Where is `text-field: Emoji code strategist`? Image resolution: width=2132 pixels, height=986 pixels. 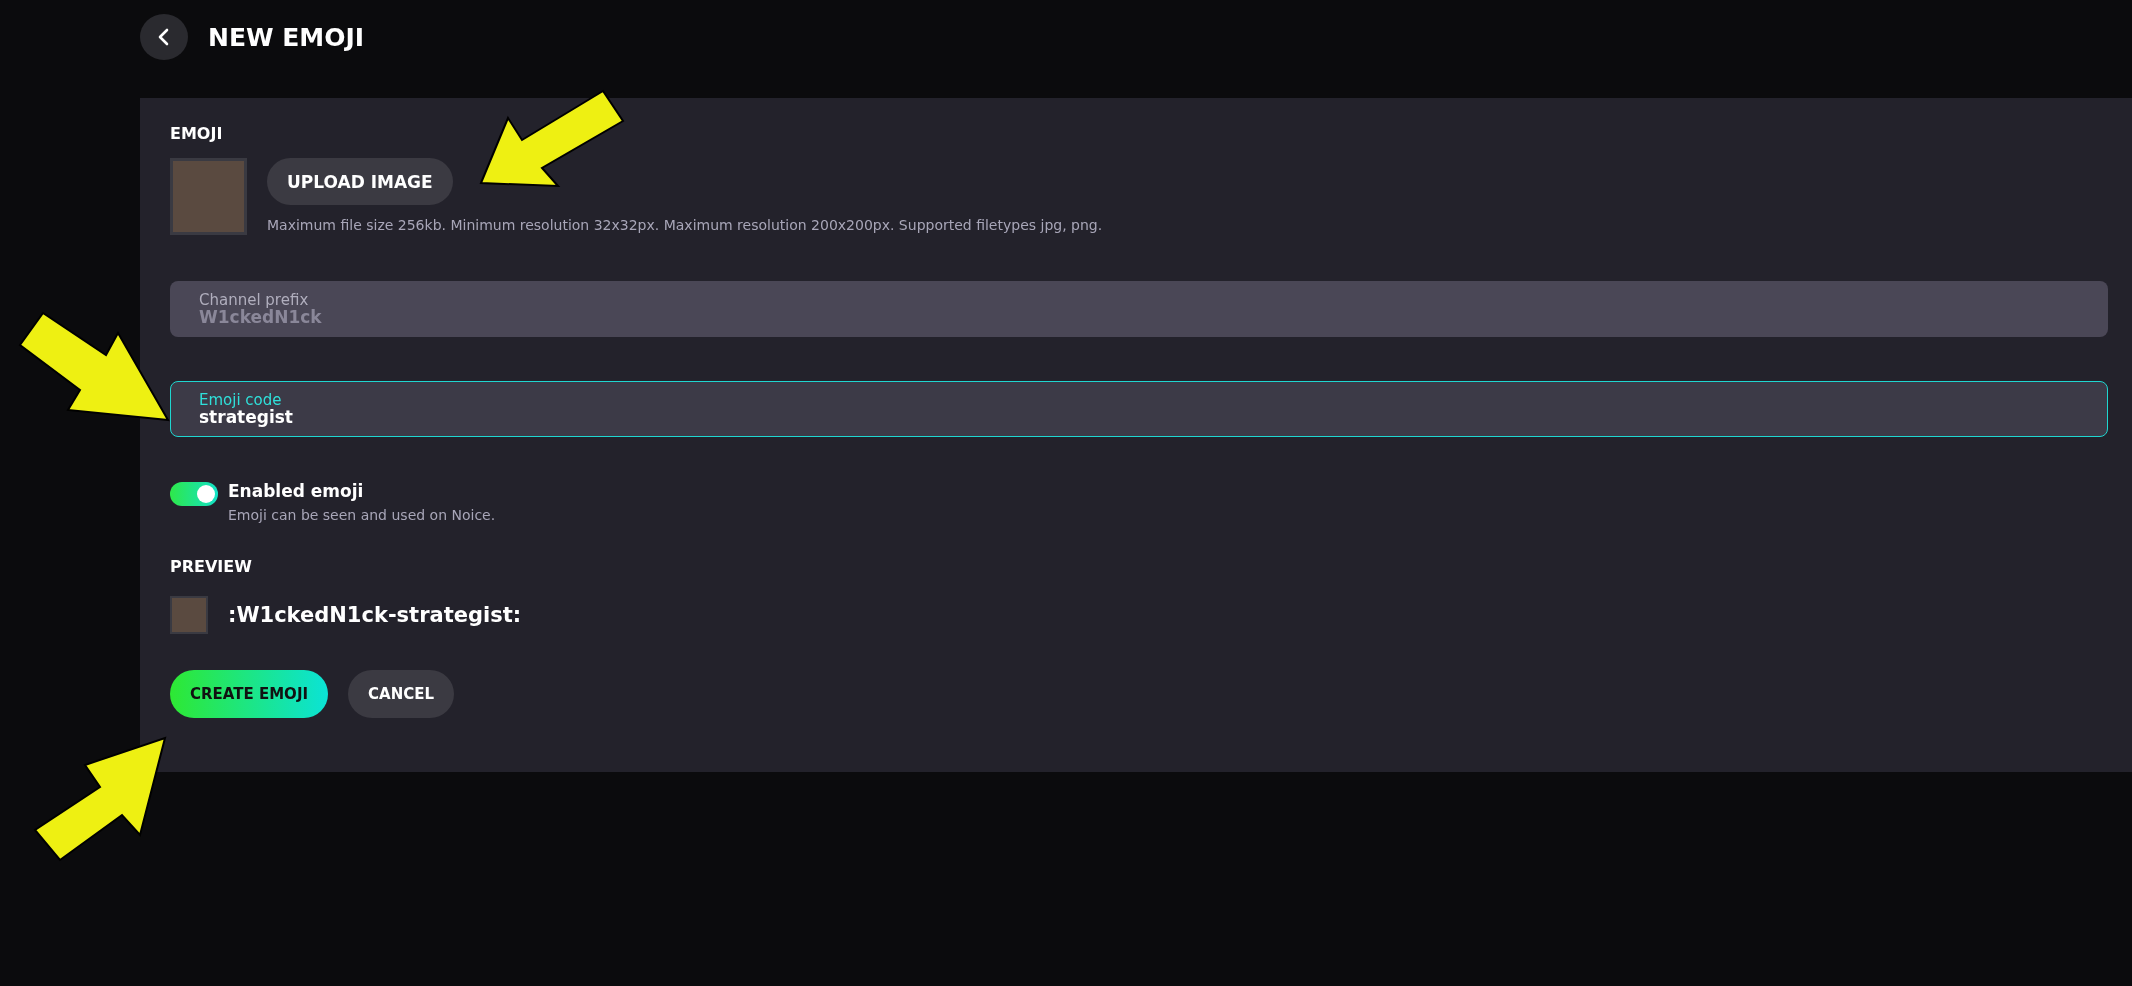
text-field: Emoji code strategist is located at coordinates (1139, 409).